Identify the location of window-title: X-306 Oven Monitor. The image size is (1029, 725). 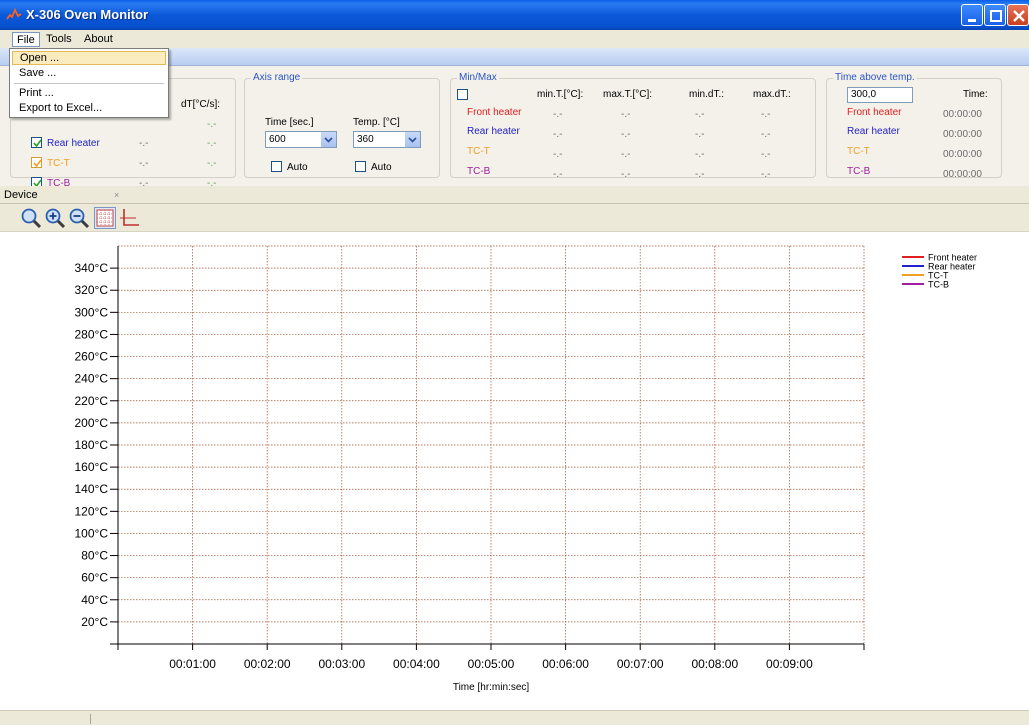
(87, 14).